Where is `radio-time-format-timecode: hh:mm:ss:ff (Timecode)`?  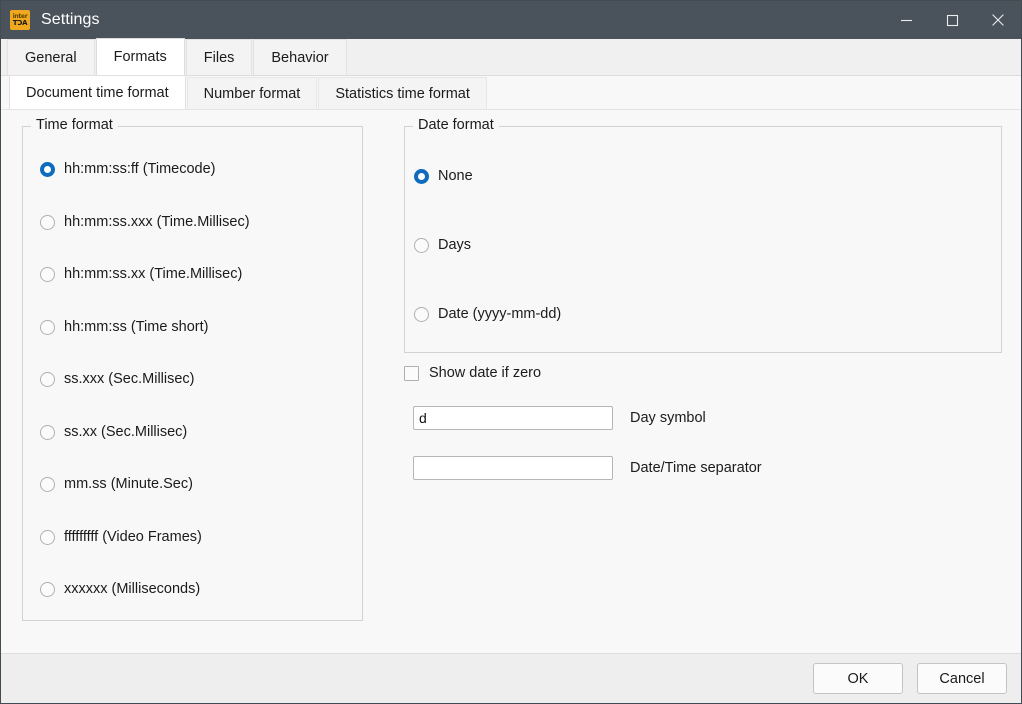
radio-time-format-timecode: hh:mm:ss:ff (Timecode) is located at coordinates (127, 169).